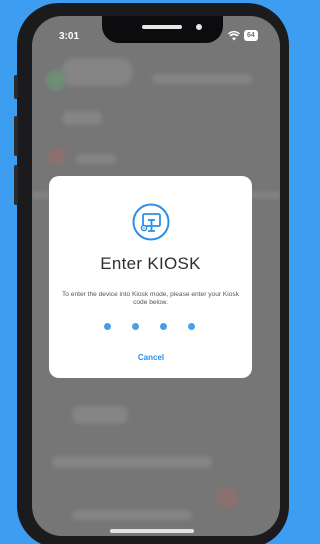 Image resolution: width=320 pixels, height=544 pixels. What do you see at coordinates (16, 87) in the screenshot?
I see `mute-switch` at bounding box center [16, 87].